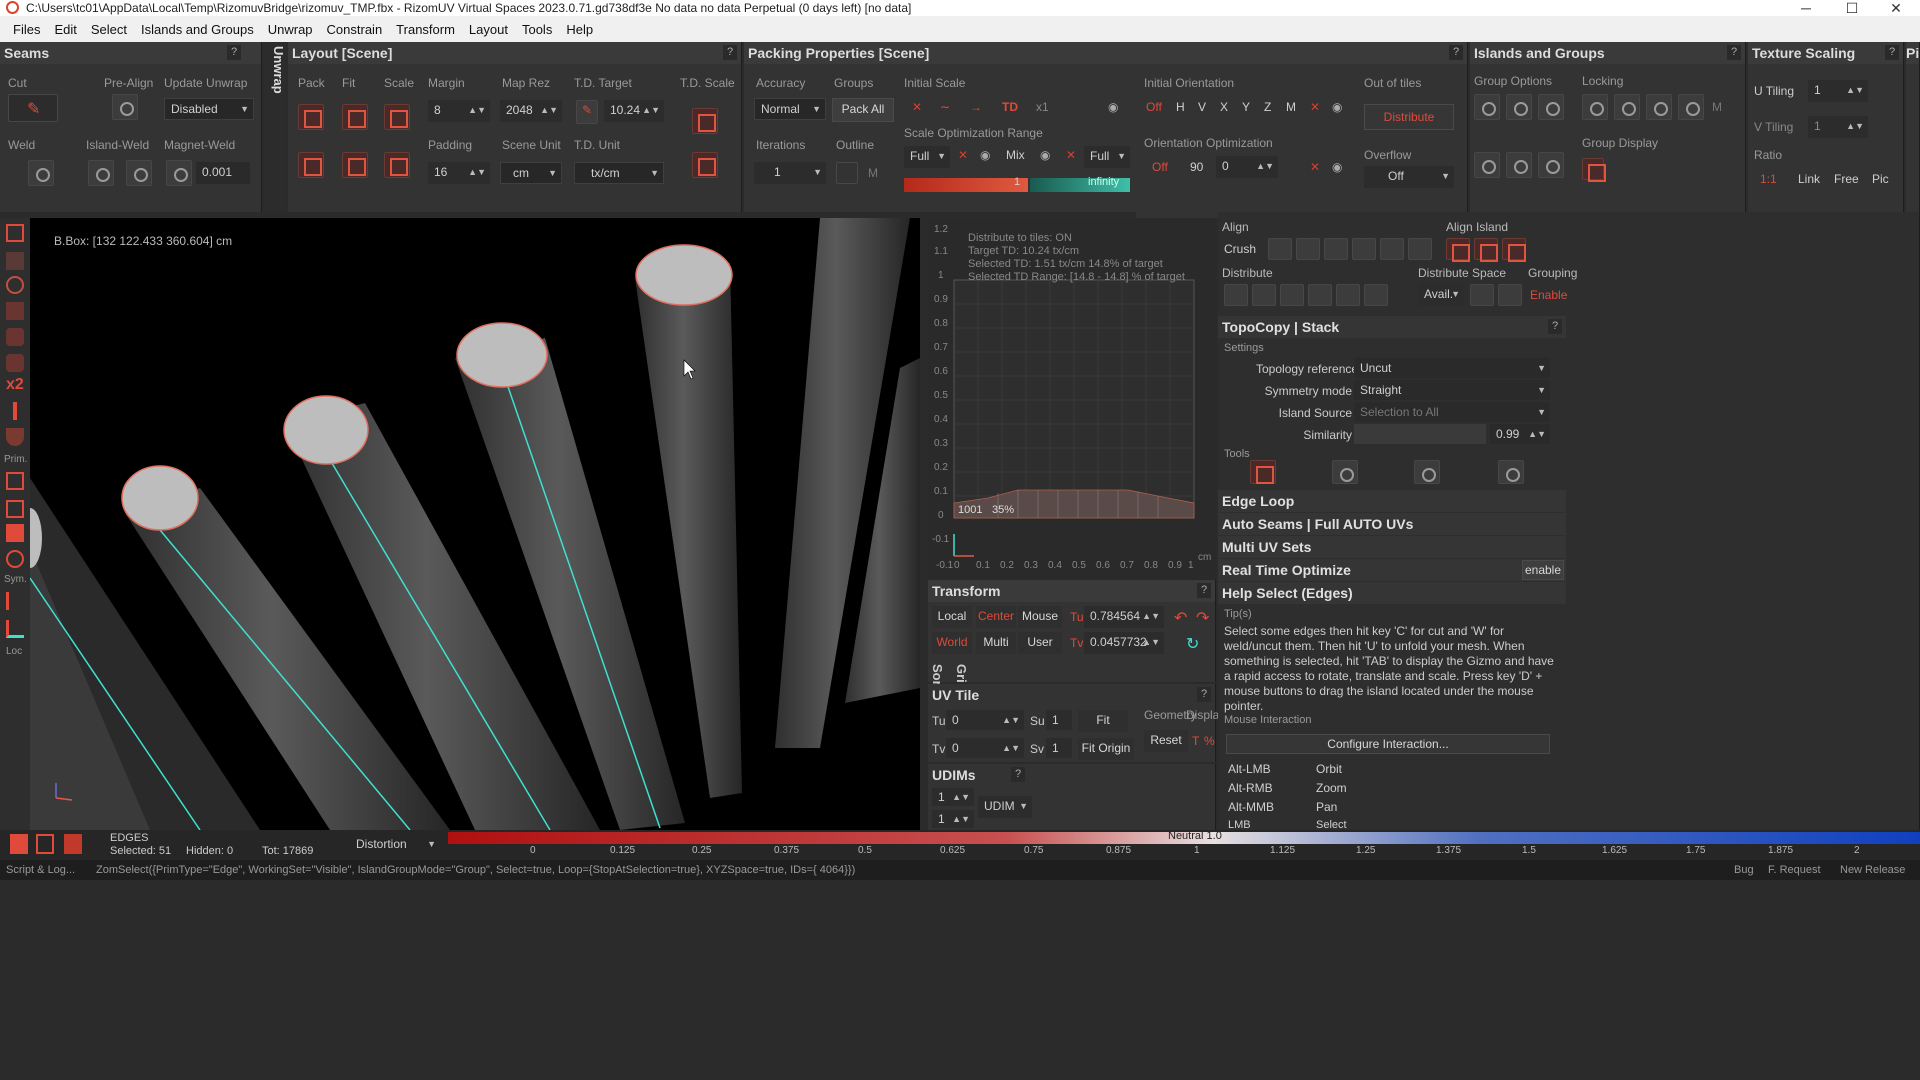  What do you see at coordinates (1280, 249) in the screenshot?
I see `align-left-icon` at bounding box center [1280, 249].